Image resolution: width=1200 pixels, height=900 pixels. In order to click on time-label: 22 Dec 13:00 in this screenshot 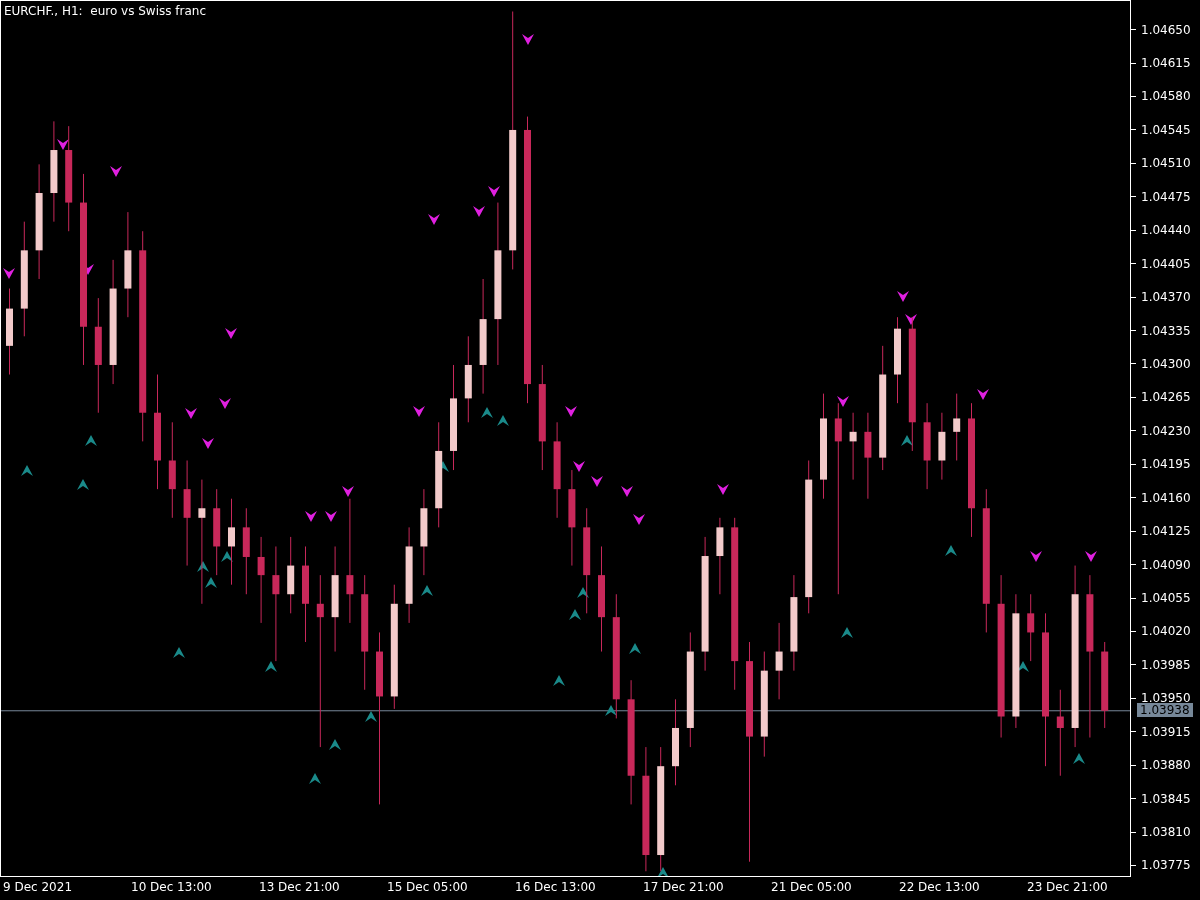, I will do `click(940, 887)`.